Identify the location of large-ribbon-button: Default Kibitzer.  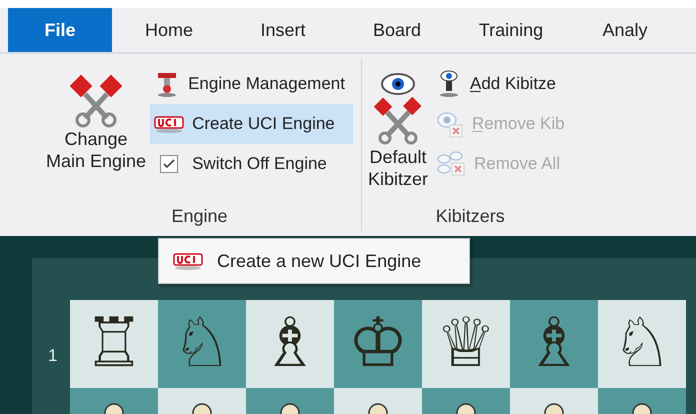
(398, 130).